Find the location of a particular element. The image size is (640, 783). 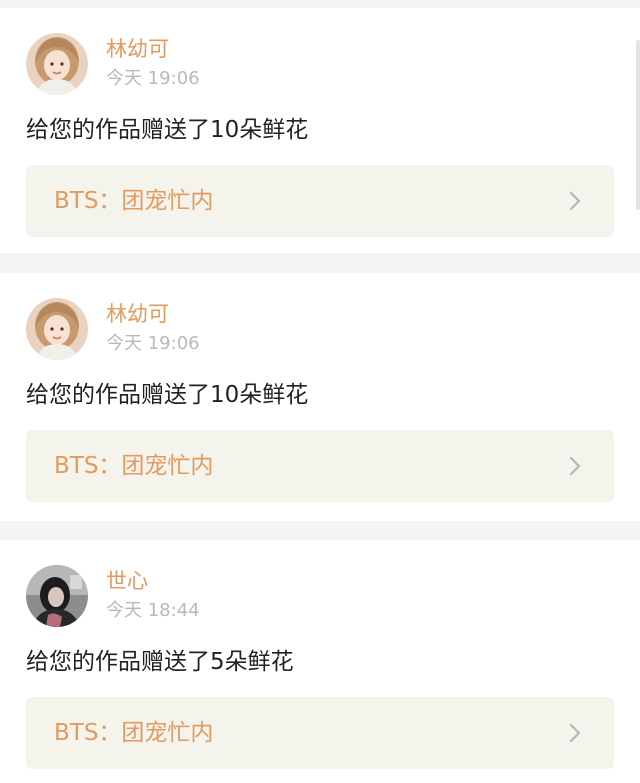

notification-message: 给您的作品赠送了5朵鲜花 is located at coordinates (160, 662).